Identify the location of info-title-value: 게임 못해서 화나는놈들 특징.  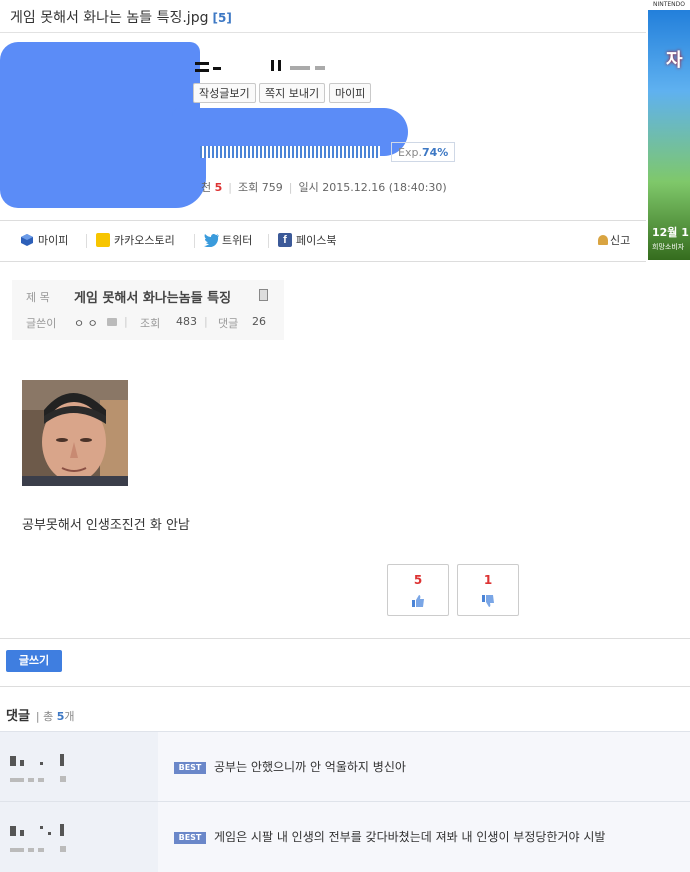
(153, 298).